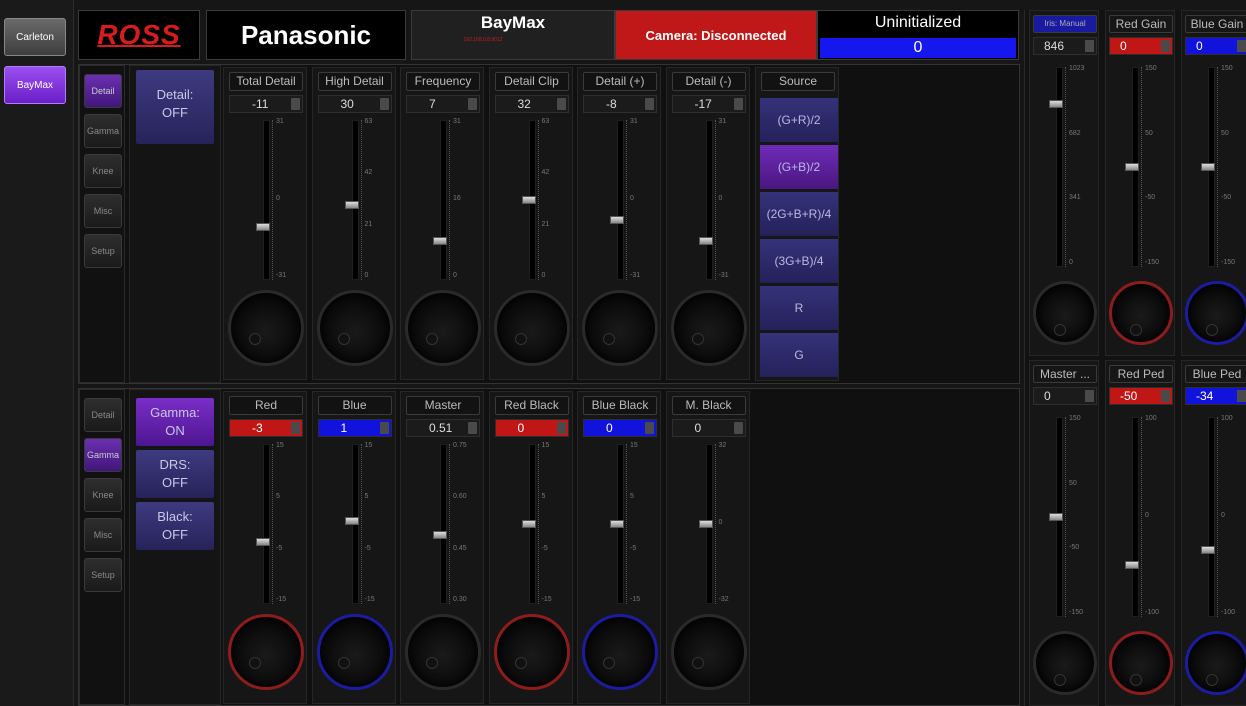  Describe the element at coordinates (175, 526) in the screenshot. I see `toggle-black: Black: OFF` at that location.